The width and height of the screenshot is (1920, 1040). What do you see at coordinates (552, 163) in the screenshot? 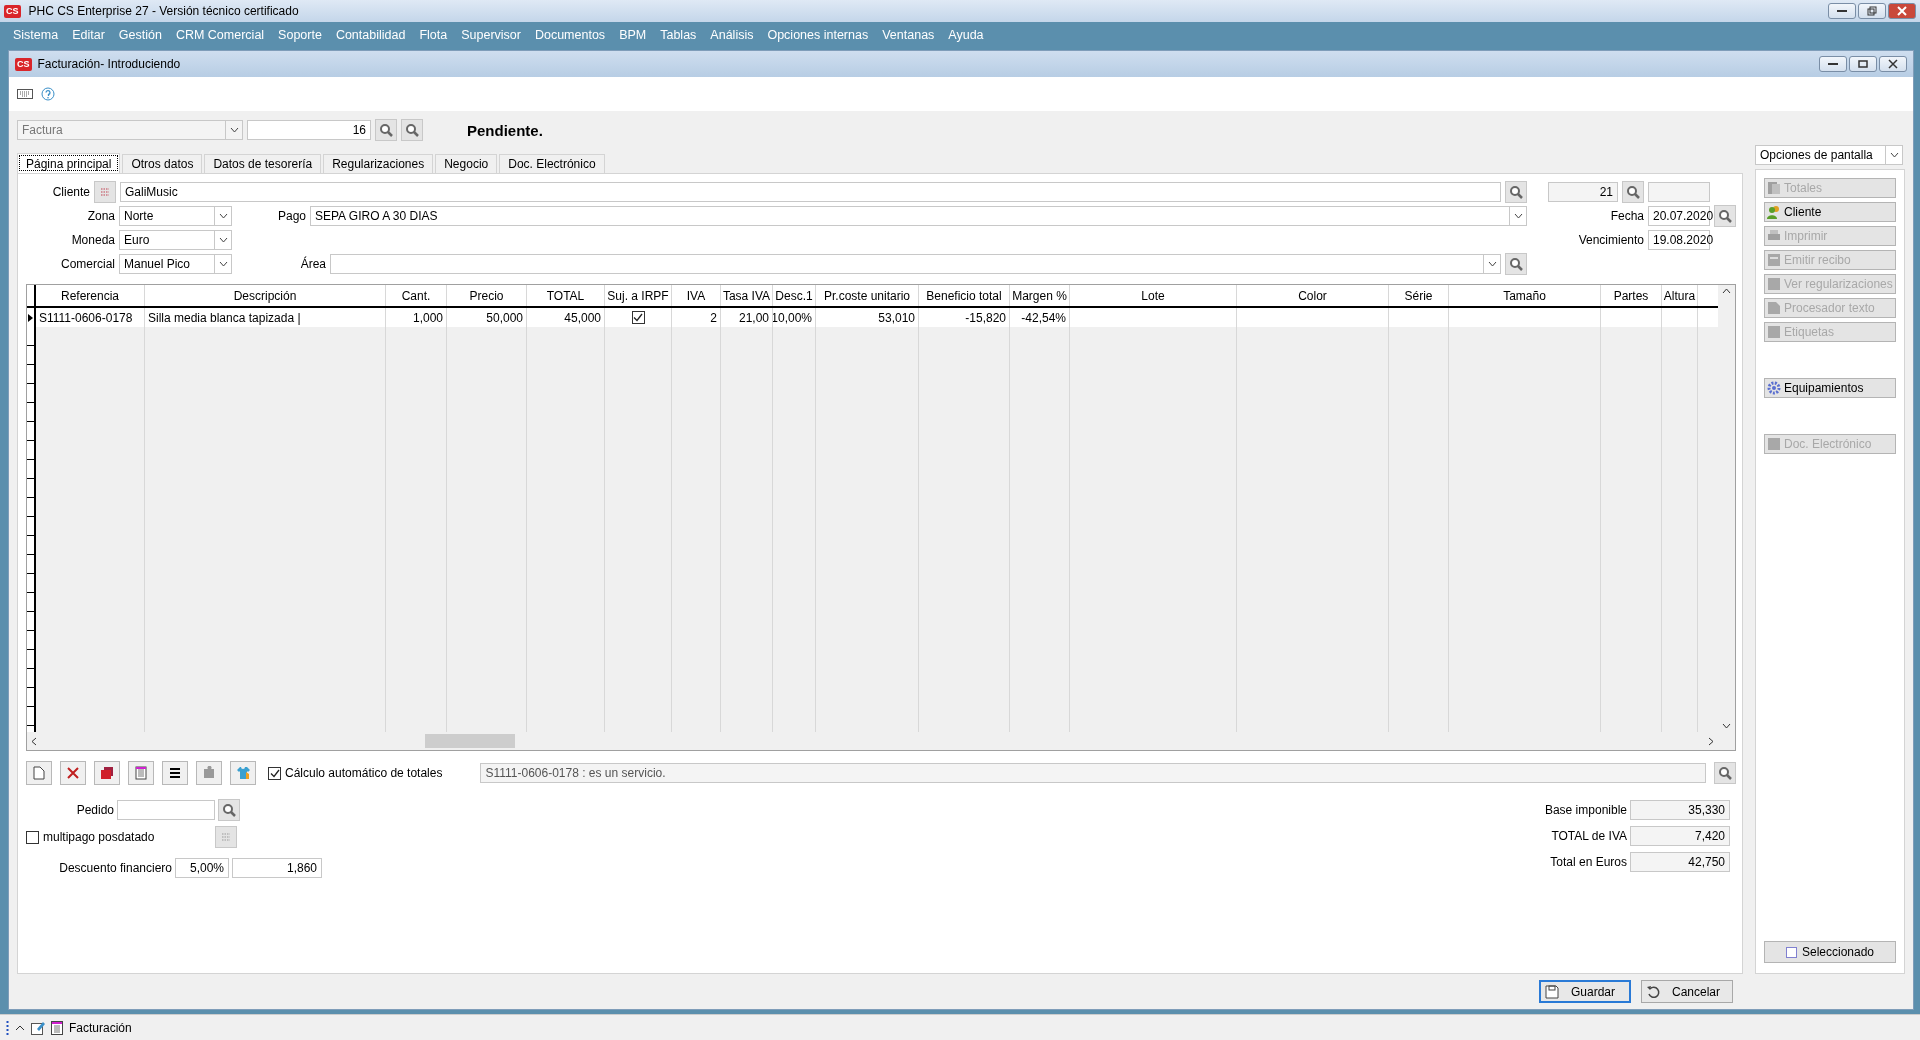
I see `tab: Doc. Electrónico` at bounding box center [552, 163].